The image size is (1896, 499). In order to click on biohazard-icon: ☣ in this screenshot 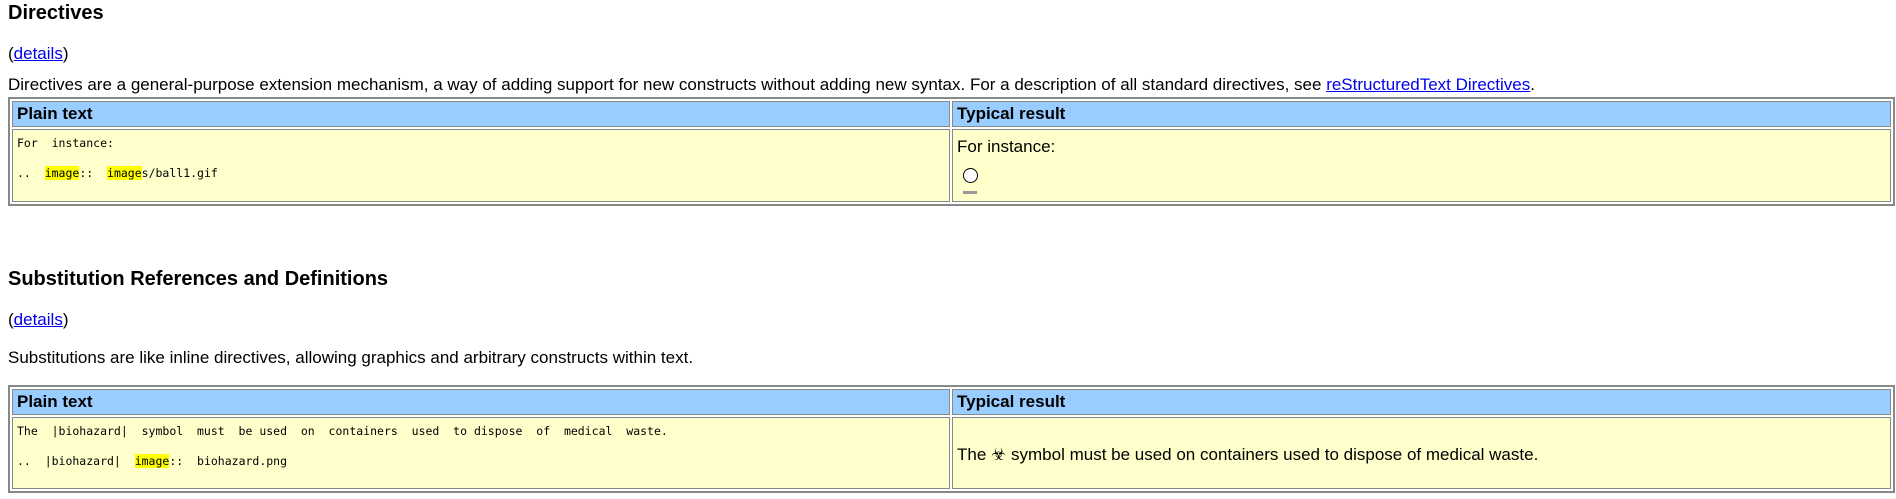, I will do `click(999, 454)`.